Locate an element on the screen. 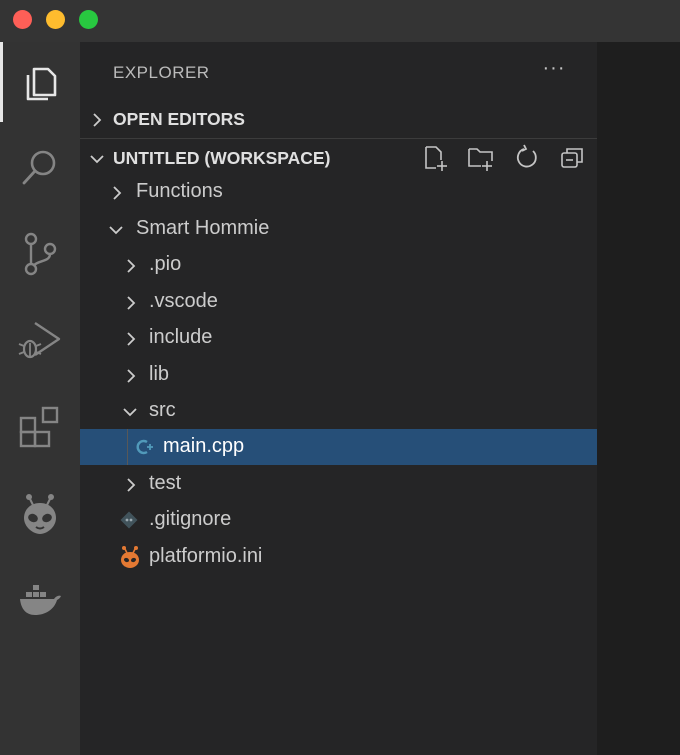  activity-source-control is located at coordinates (40, 254).